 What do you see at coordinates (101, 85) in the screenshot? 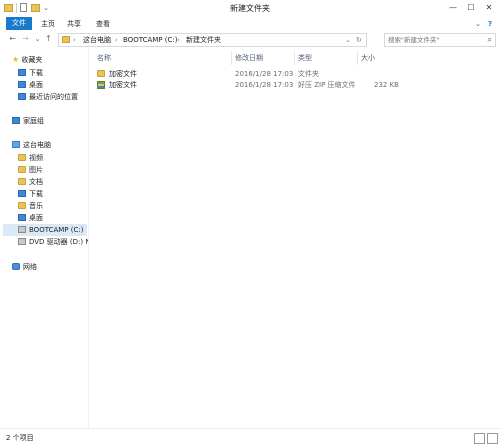
I see `zip-archive-icon` at bounding box center [101, 85].